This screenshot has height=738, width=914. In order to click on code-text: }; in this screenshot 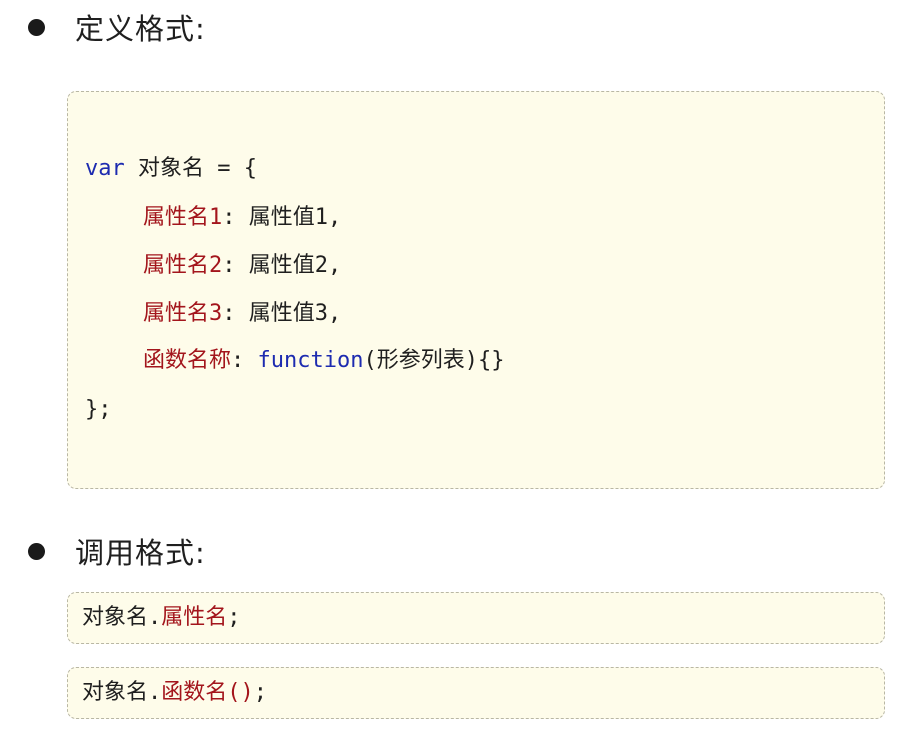, I will do `click(98, 409)`.